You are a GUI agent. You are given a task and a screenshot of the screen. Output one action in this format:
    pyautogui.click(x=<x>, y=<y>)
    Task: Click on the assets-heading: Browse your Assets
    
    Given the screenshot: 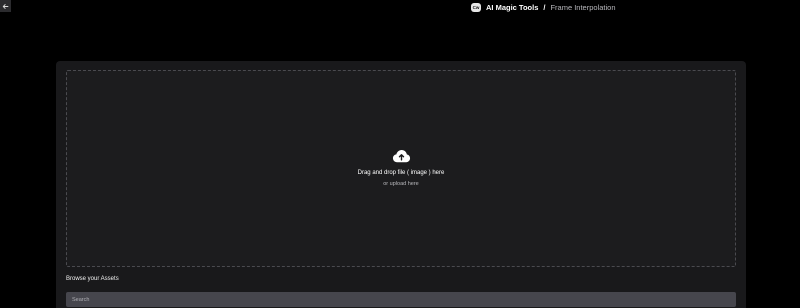 What is the action you would take?
    pyautogui.click(x=92, y=279)
    